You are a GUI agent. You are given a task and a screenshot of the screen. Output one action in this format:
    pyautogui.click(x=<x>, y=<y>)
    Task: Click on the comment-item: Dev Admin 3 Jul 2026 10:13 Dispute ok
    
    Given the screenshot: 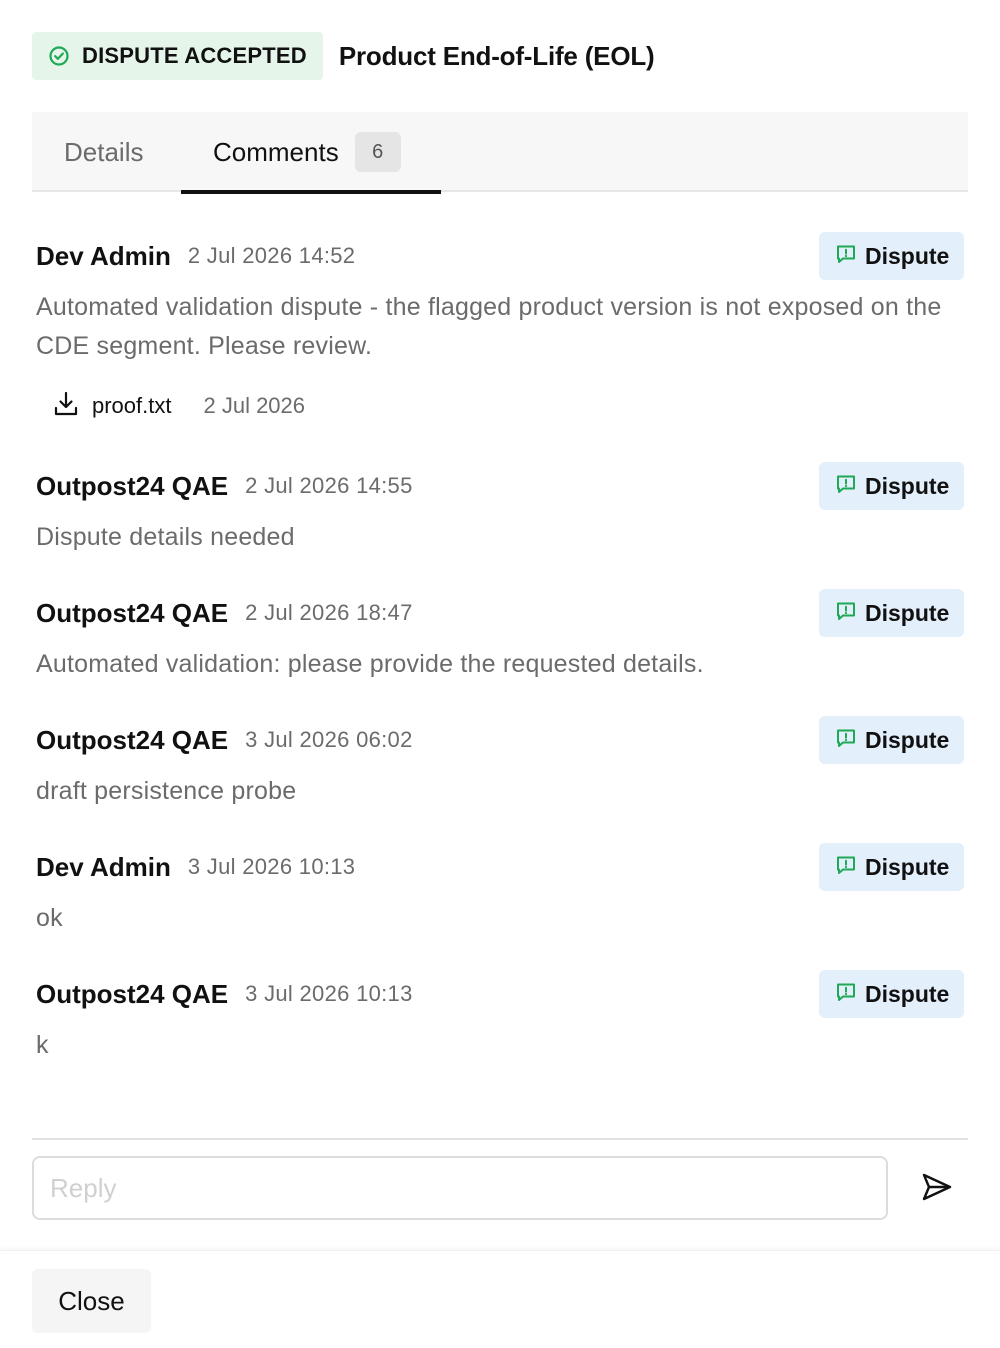 What is the action you would take?
    pyautogui.click(x=500, y=890)
    